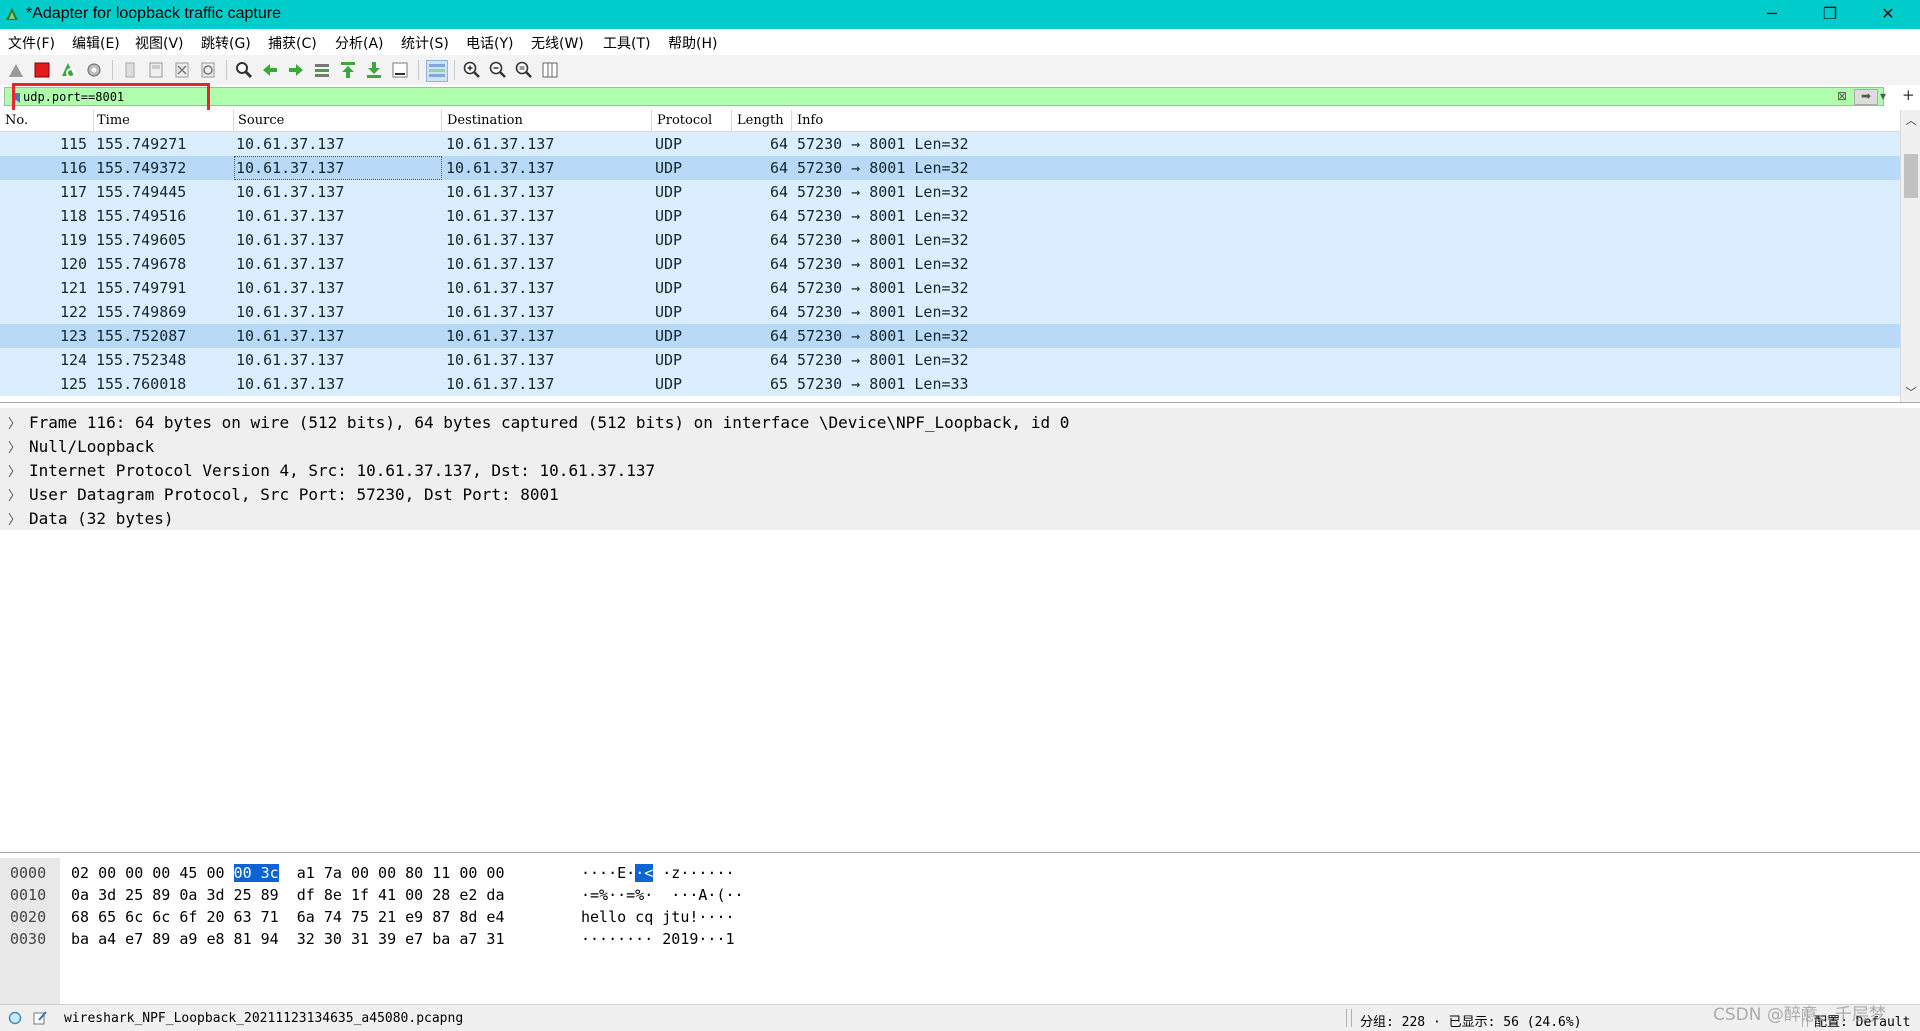 The width and height of the screenshot is (1920, 1031). Describe the element at coordinates (261, 120) in the screenshot. I see `column-header-source: Source` at that location.